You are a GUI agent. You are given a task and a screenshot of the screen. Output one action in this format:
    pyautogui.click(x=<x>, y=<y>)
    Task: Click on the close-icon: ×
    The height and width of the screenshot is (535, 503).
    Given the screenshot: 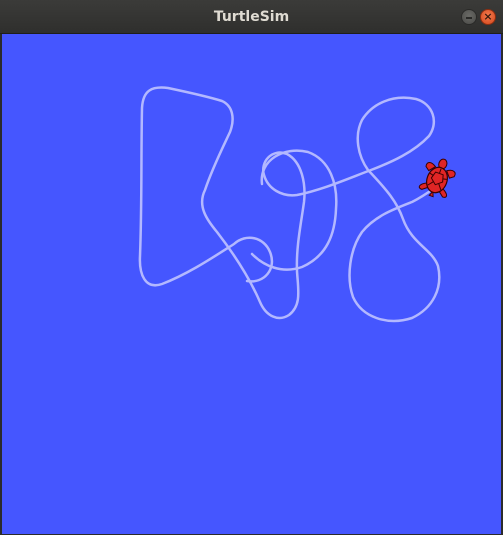 What is the action you would take?
    pyautogui.click(x=488, y=16)
    